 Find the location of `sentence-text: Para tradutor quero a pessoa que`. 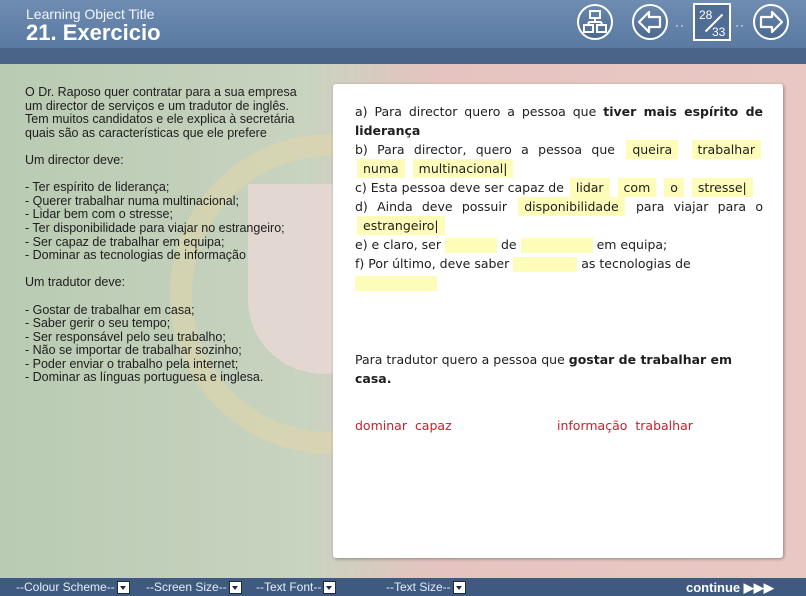

sentence-text: Para tradutor quero a pessoa que is located at coordinates (460, 359).